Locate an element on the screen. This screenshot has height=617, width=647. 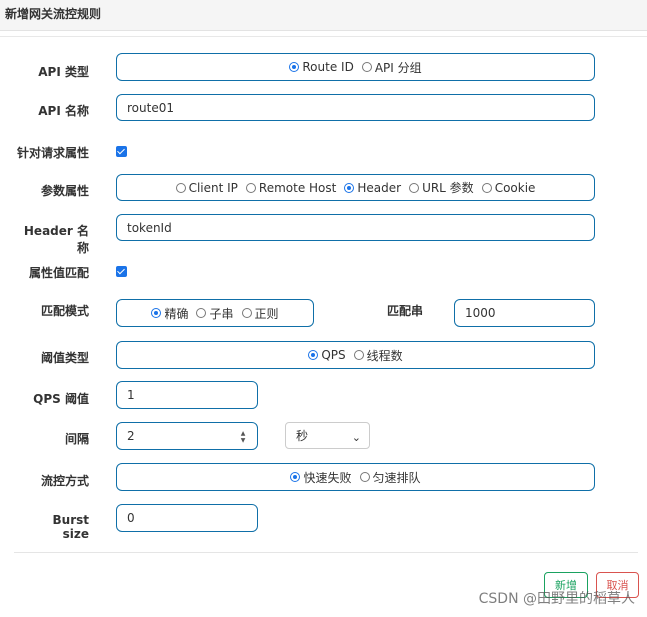
api-type-option-route-id: Route ID is located at coordinates (321, 67).